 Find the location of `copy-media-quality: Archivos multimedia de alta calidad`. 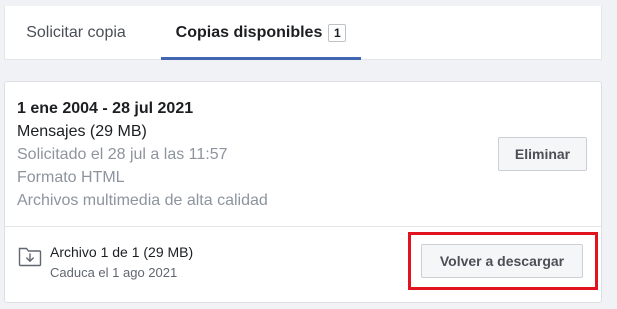

copy-media-quality: Archivos multimedia de alta calidad is located at coordinates (142, 200).